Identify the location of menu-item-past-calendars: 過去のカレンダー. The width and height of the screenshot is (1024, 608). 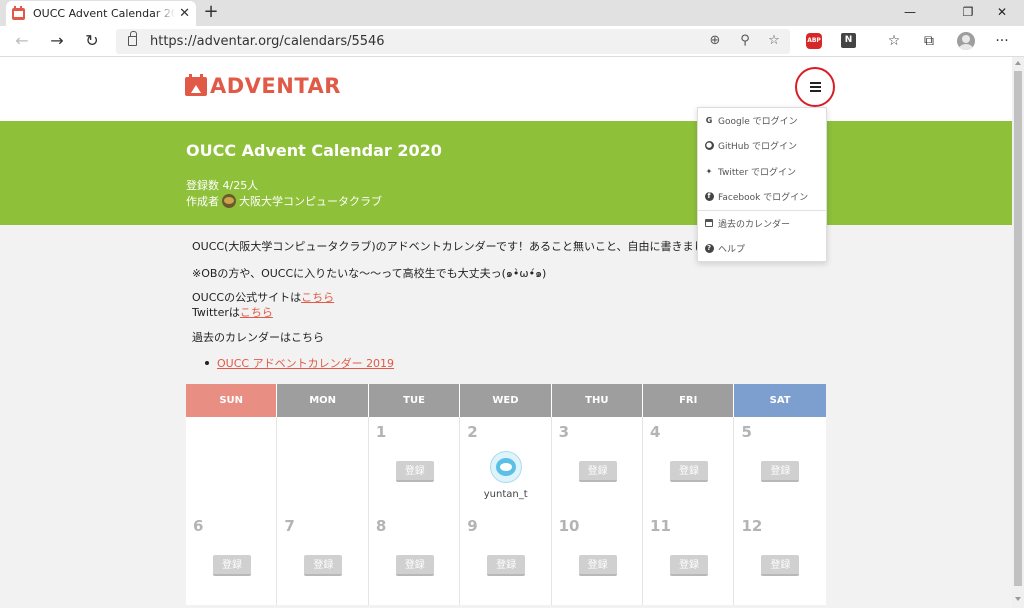
(762, 223).